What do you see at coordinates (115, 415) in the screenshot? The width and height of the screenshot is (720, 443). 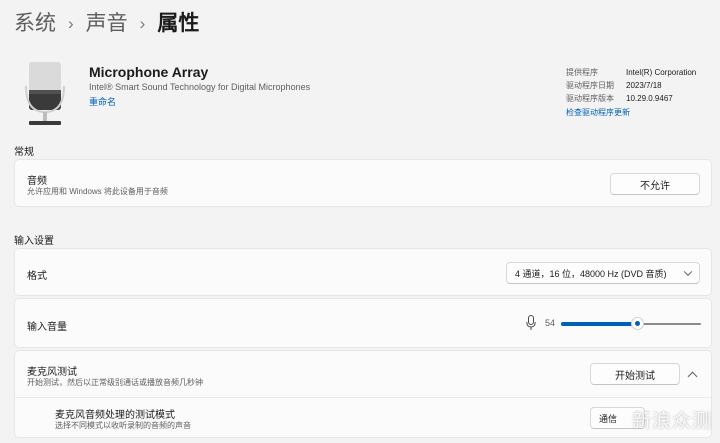 I see `test-mode-title: 麦克风音频处理的测试模式` at bounding box center [115, 415].